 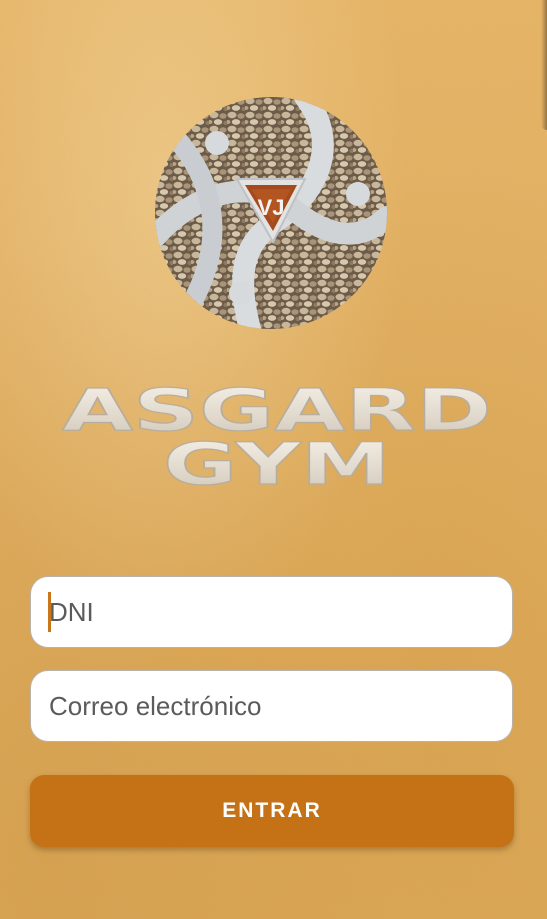 What do you see at coordinates (277, 461) in the screenshot?
I see `brand-line-gym: GYM` at bounding box center [277, 461].